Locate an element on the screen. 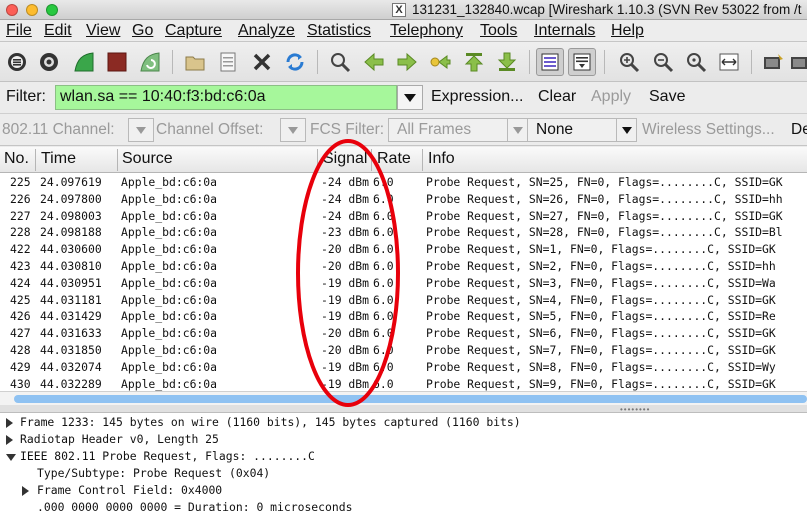  menu-capture: Capture is located at coordinates (193, 31).